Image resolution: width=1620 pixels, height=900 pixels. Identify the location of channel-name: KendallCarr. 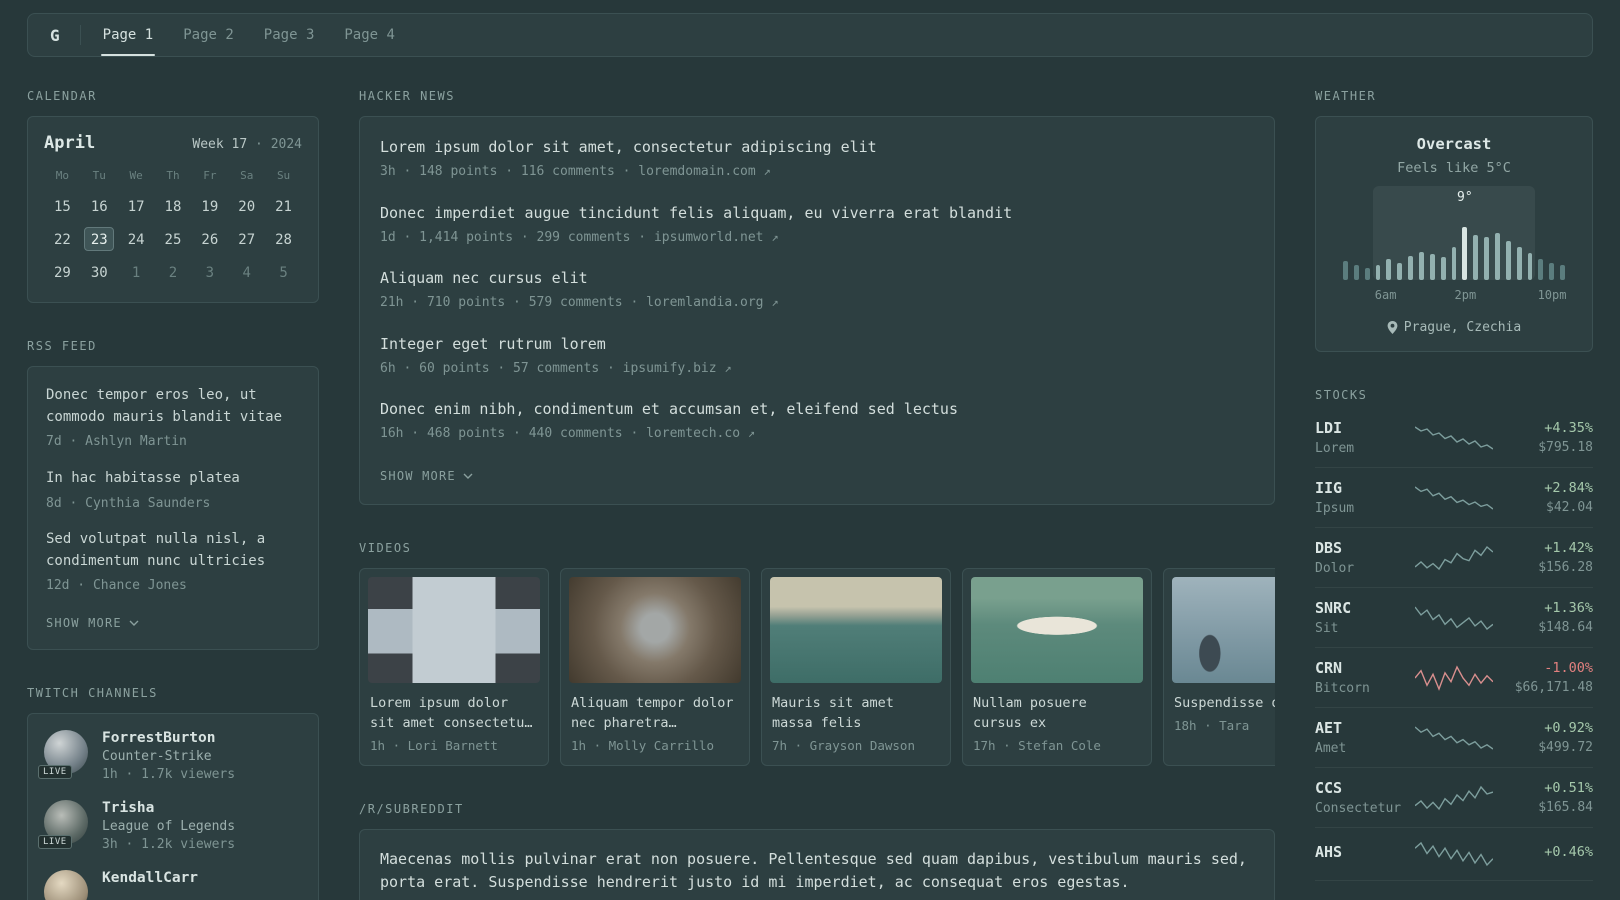
(150, 877).